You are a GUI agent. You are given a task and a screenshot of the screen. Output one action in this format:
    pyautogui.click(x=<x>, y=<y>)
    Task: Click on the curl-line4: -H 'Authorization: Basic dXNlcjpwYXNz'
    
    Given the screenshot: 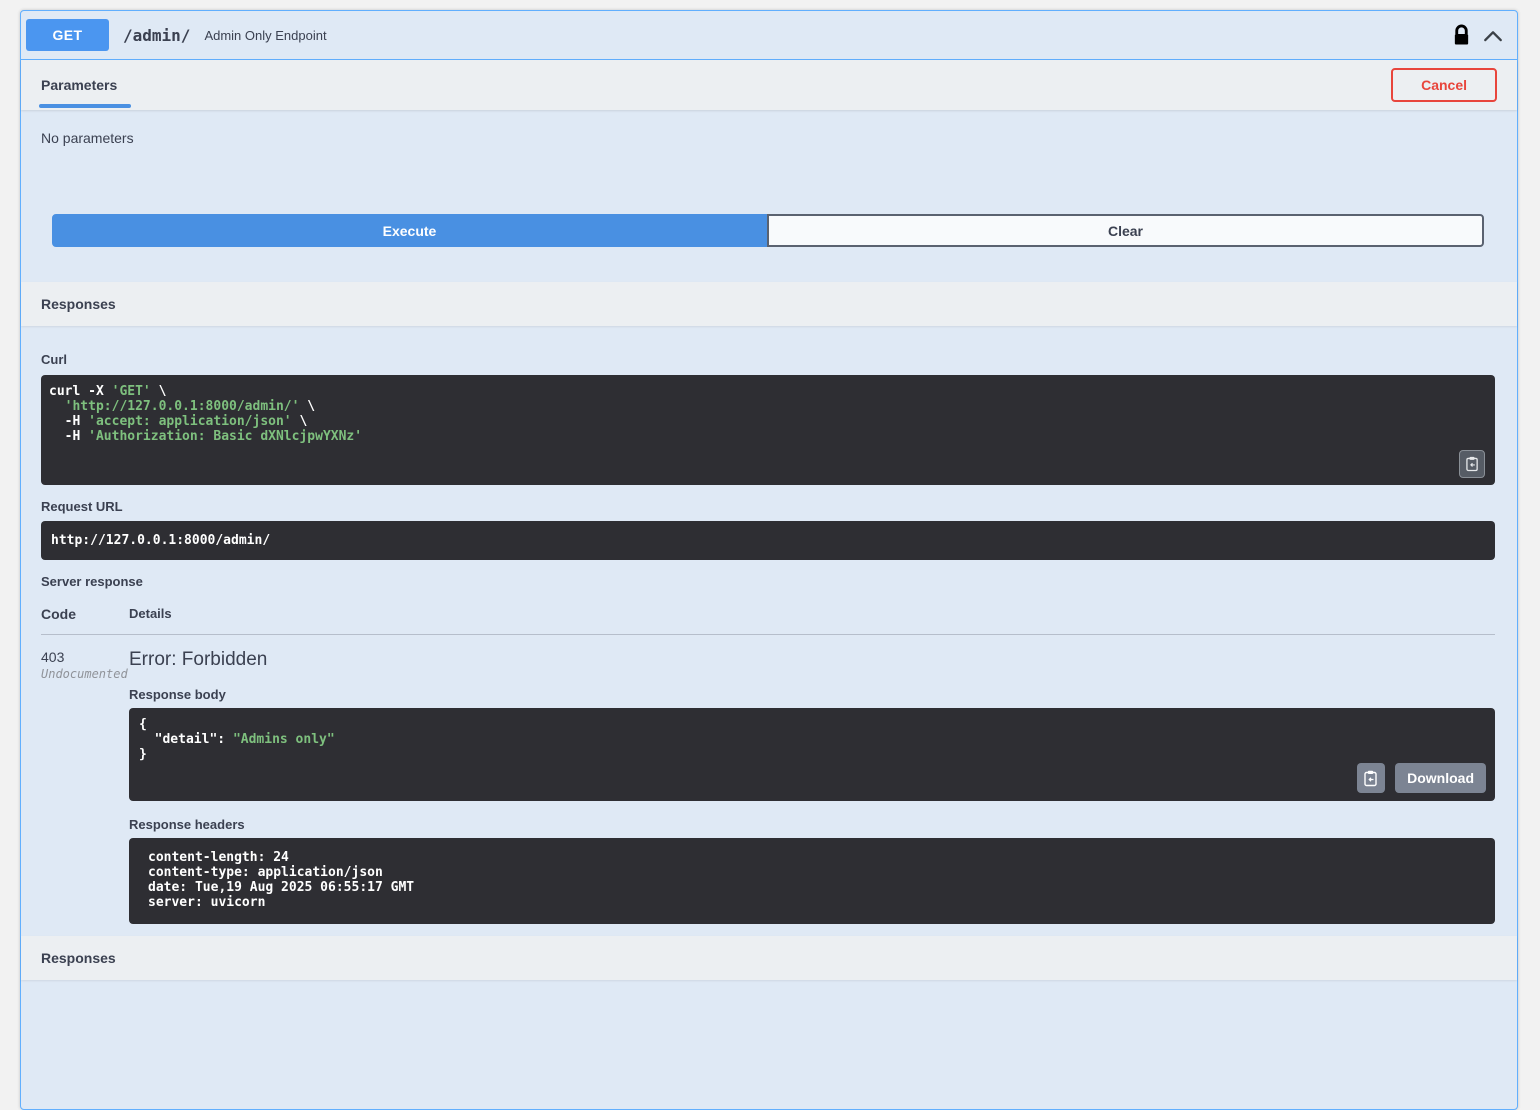 What is the action you would take?
    pyautogui.click(x=205, y=436)
    